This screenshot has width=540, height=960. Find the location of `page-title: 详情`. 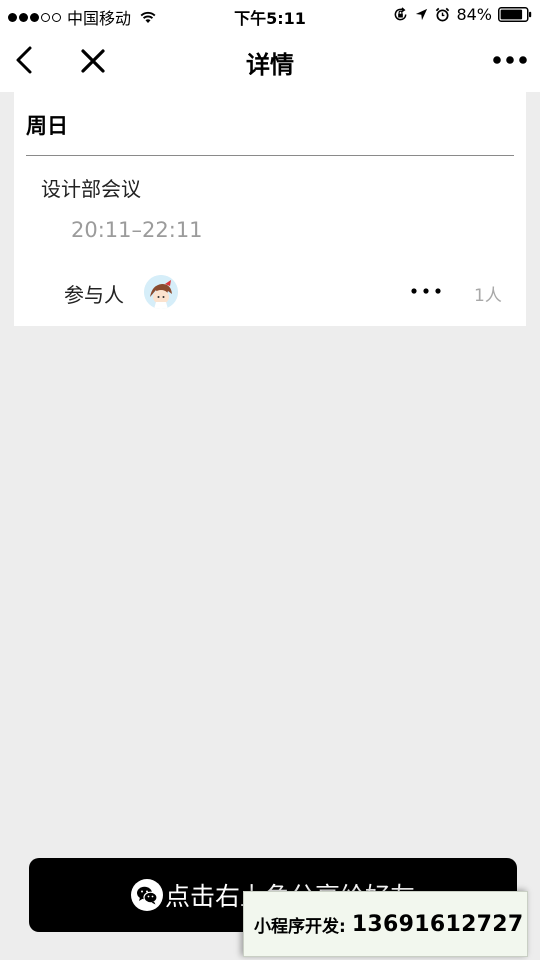

page-title: 详情 is located at coordinates (270, 65).